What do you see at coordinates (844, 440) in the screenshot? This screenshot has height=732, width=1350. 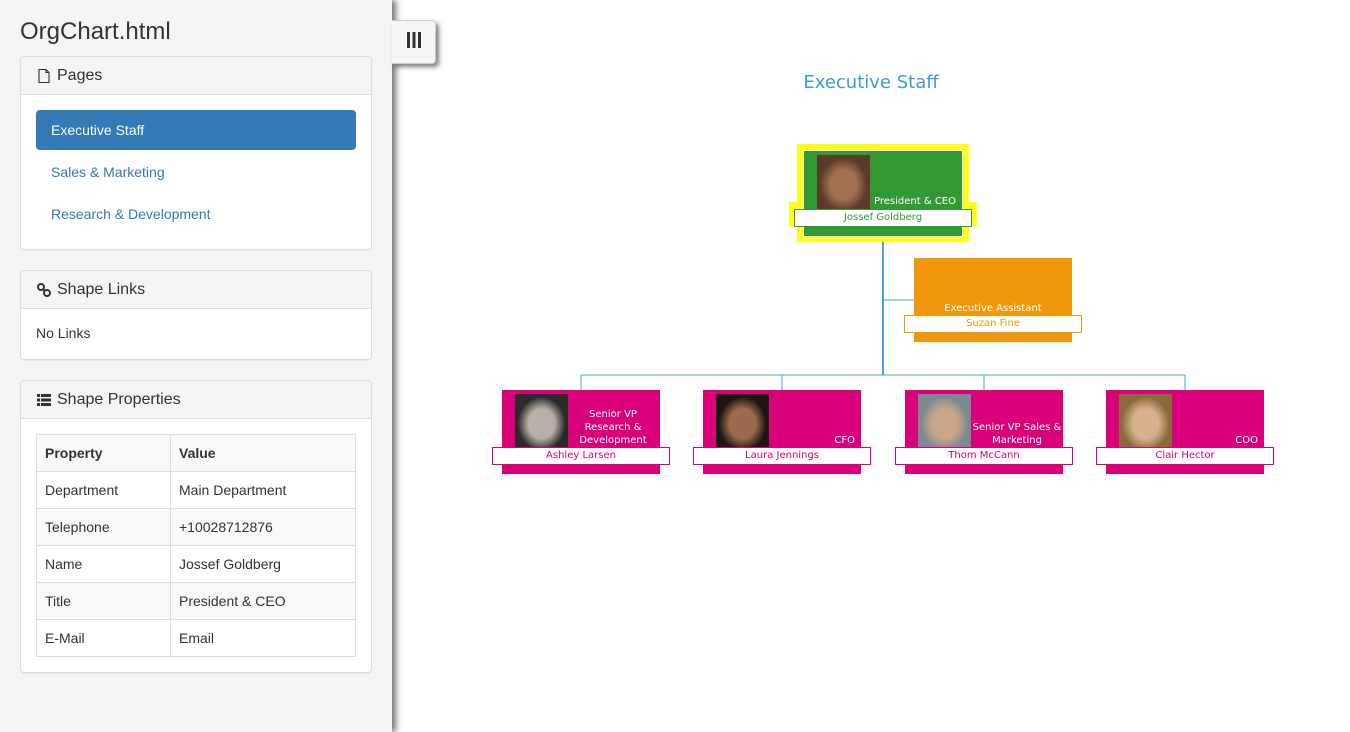 I see `node-title: CFO` at bounding box center [844, 440].